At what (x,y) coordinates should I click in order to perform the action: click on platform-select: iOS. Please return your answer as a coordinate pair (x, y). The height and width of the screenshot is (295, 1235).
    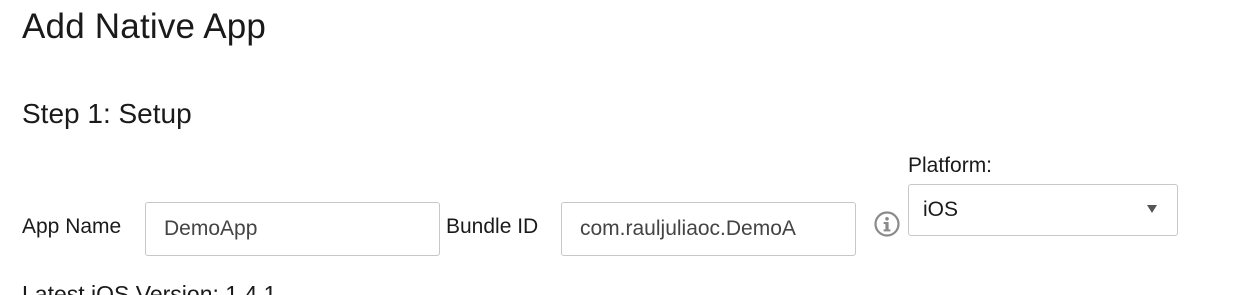
    Looking at the image, I should click on (1043, 210).